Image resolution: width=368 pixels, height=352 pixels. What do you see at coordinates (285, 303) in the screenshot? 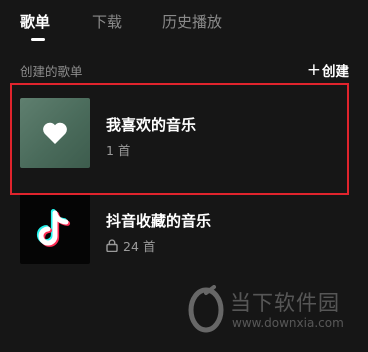
I see `watermark-name: 当下软件园` at bounding box center [285, 303].